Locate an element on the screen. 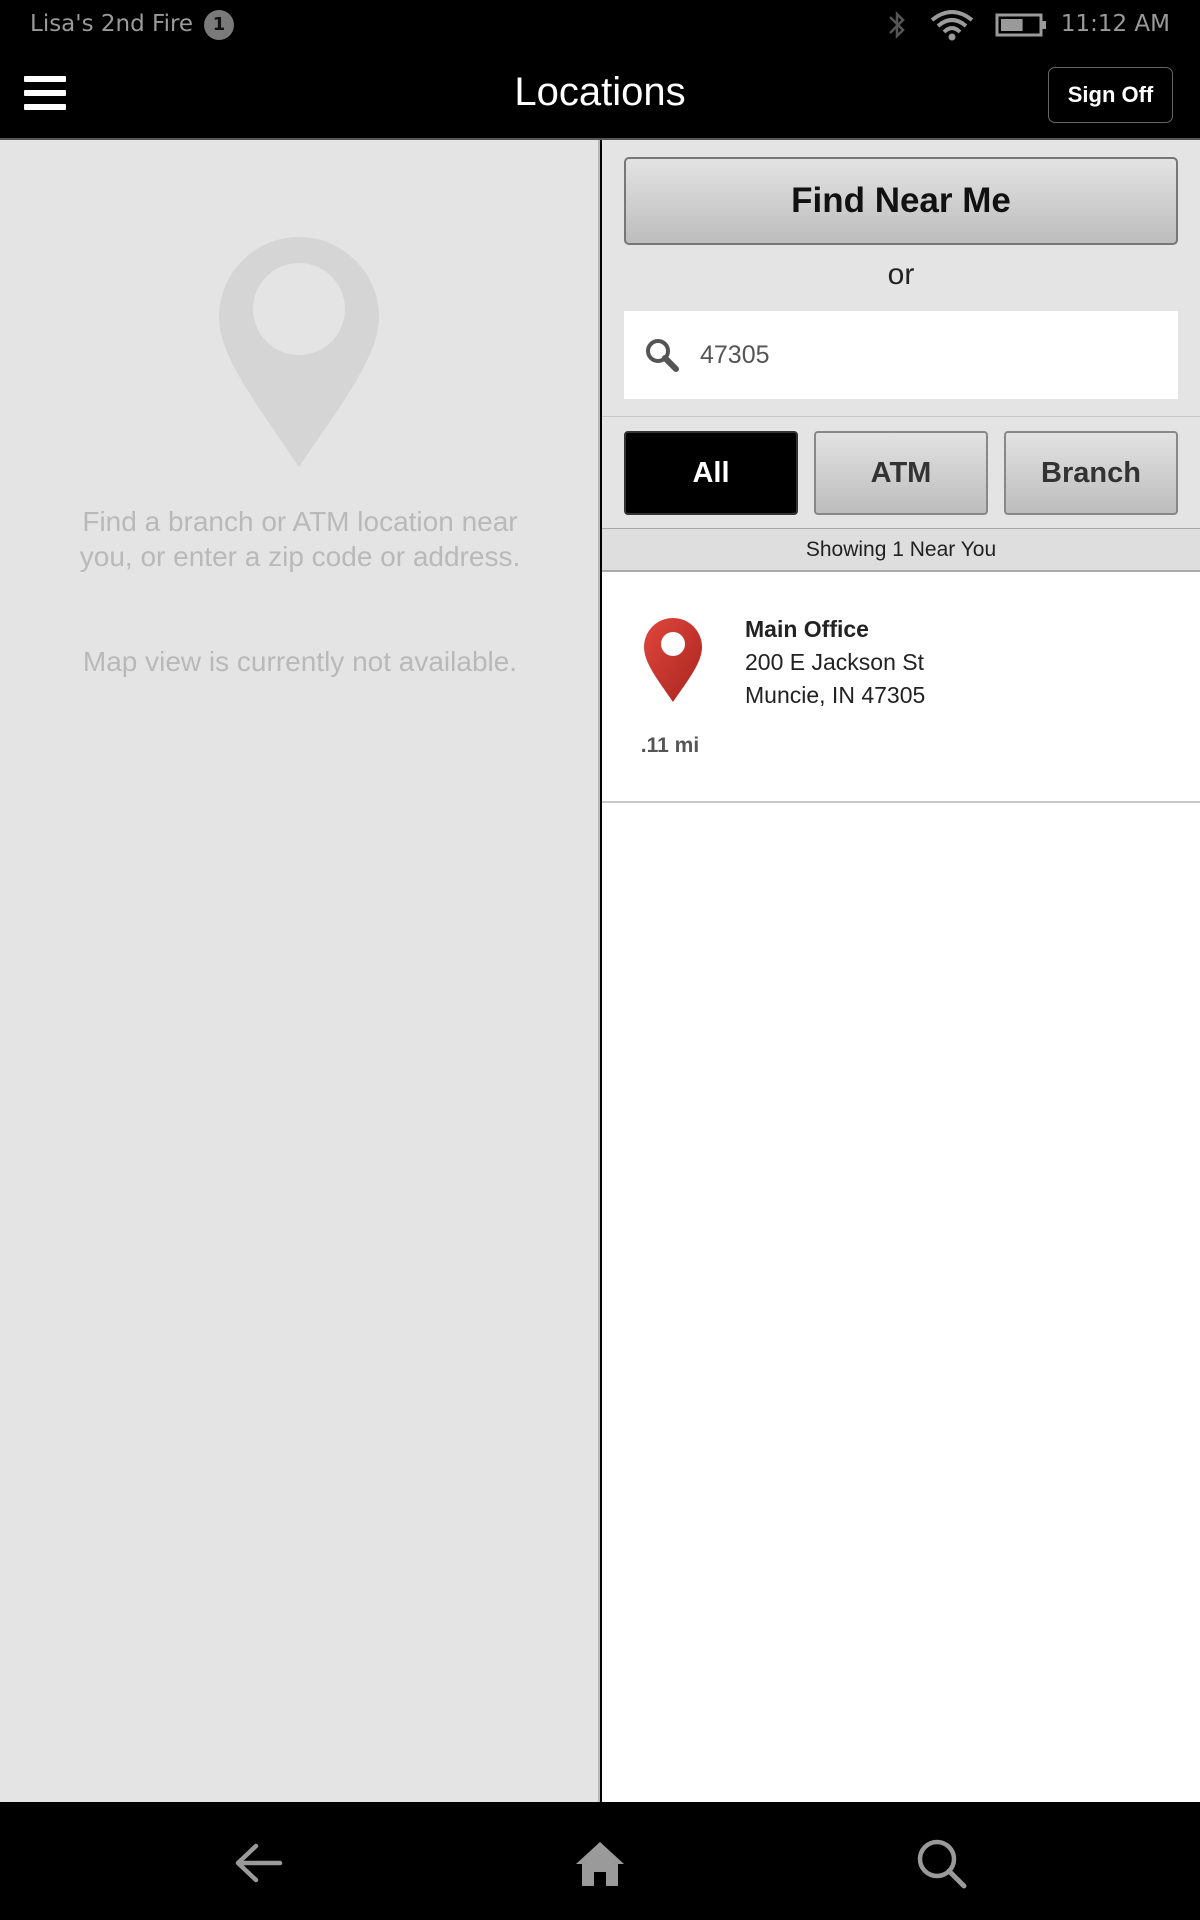 Image resolution: width=1200 pixels, height=1920 pixels. wifi-icon is located at coordinates (952, 27).